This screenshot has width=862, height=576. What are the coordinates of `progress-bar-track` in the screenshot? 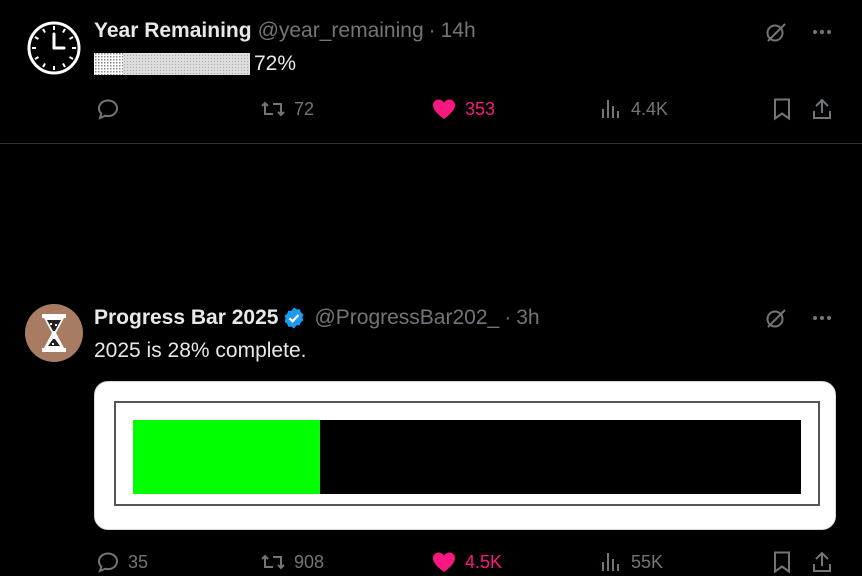 It's located at (467, 457).